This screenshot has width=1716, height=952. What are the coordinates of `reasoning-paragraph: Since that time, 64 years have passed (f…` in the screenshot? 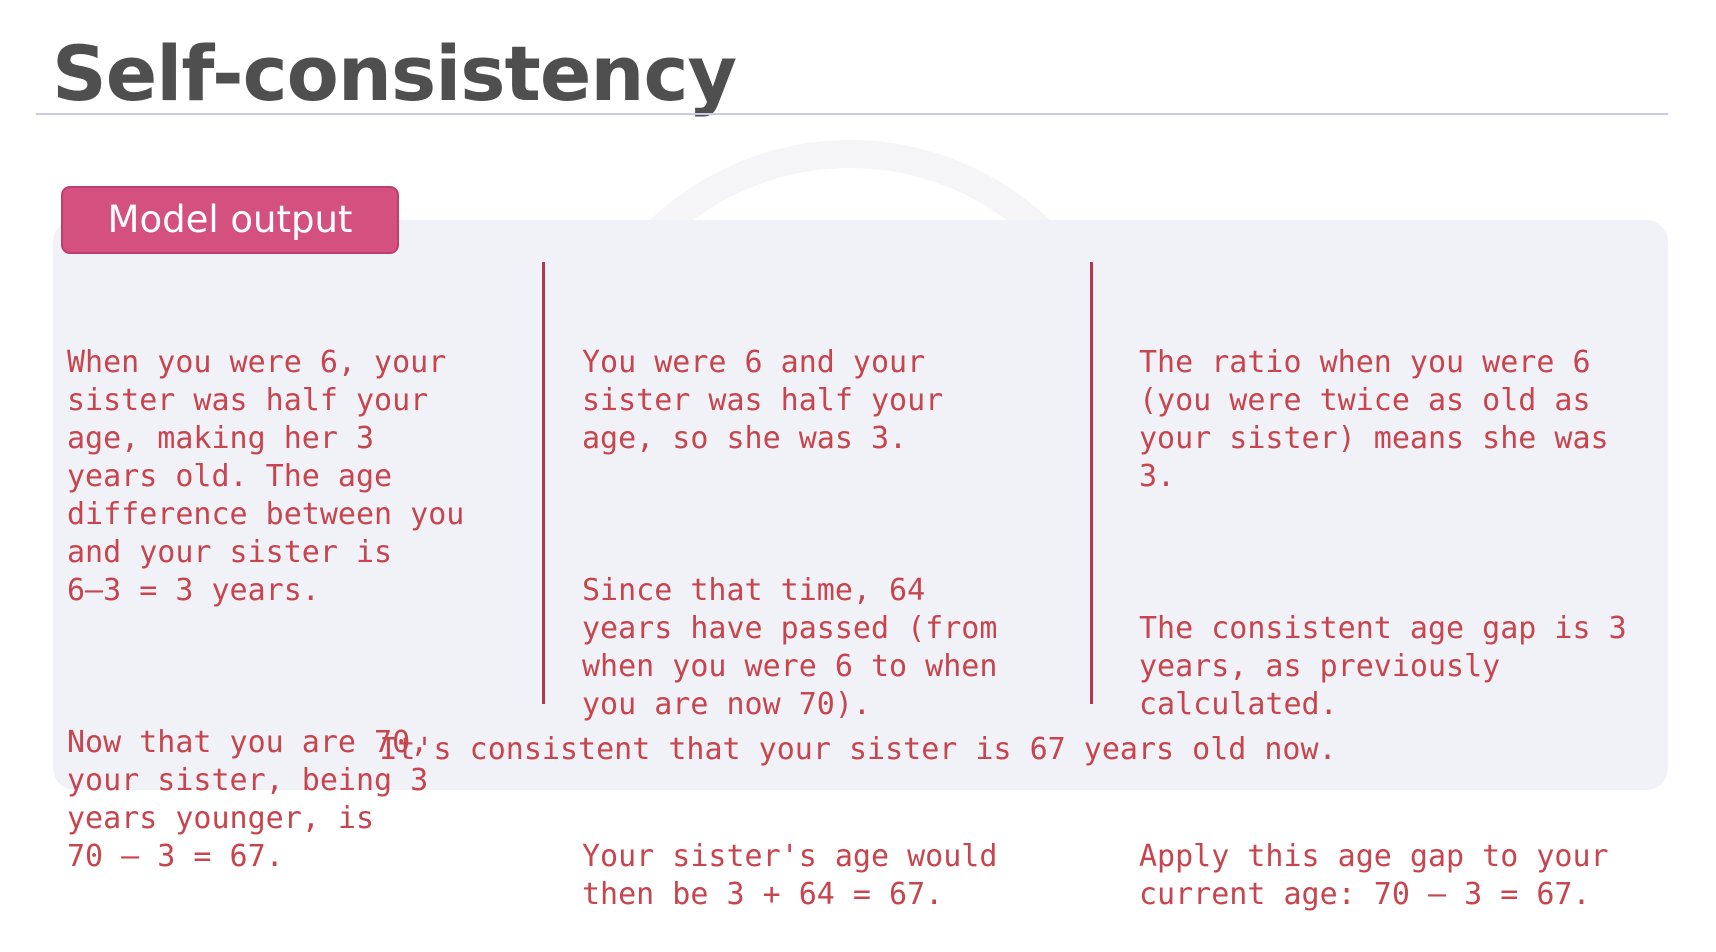 It's located at (790, 647).